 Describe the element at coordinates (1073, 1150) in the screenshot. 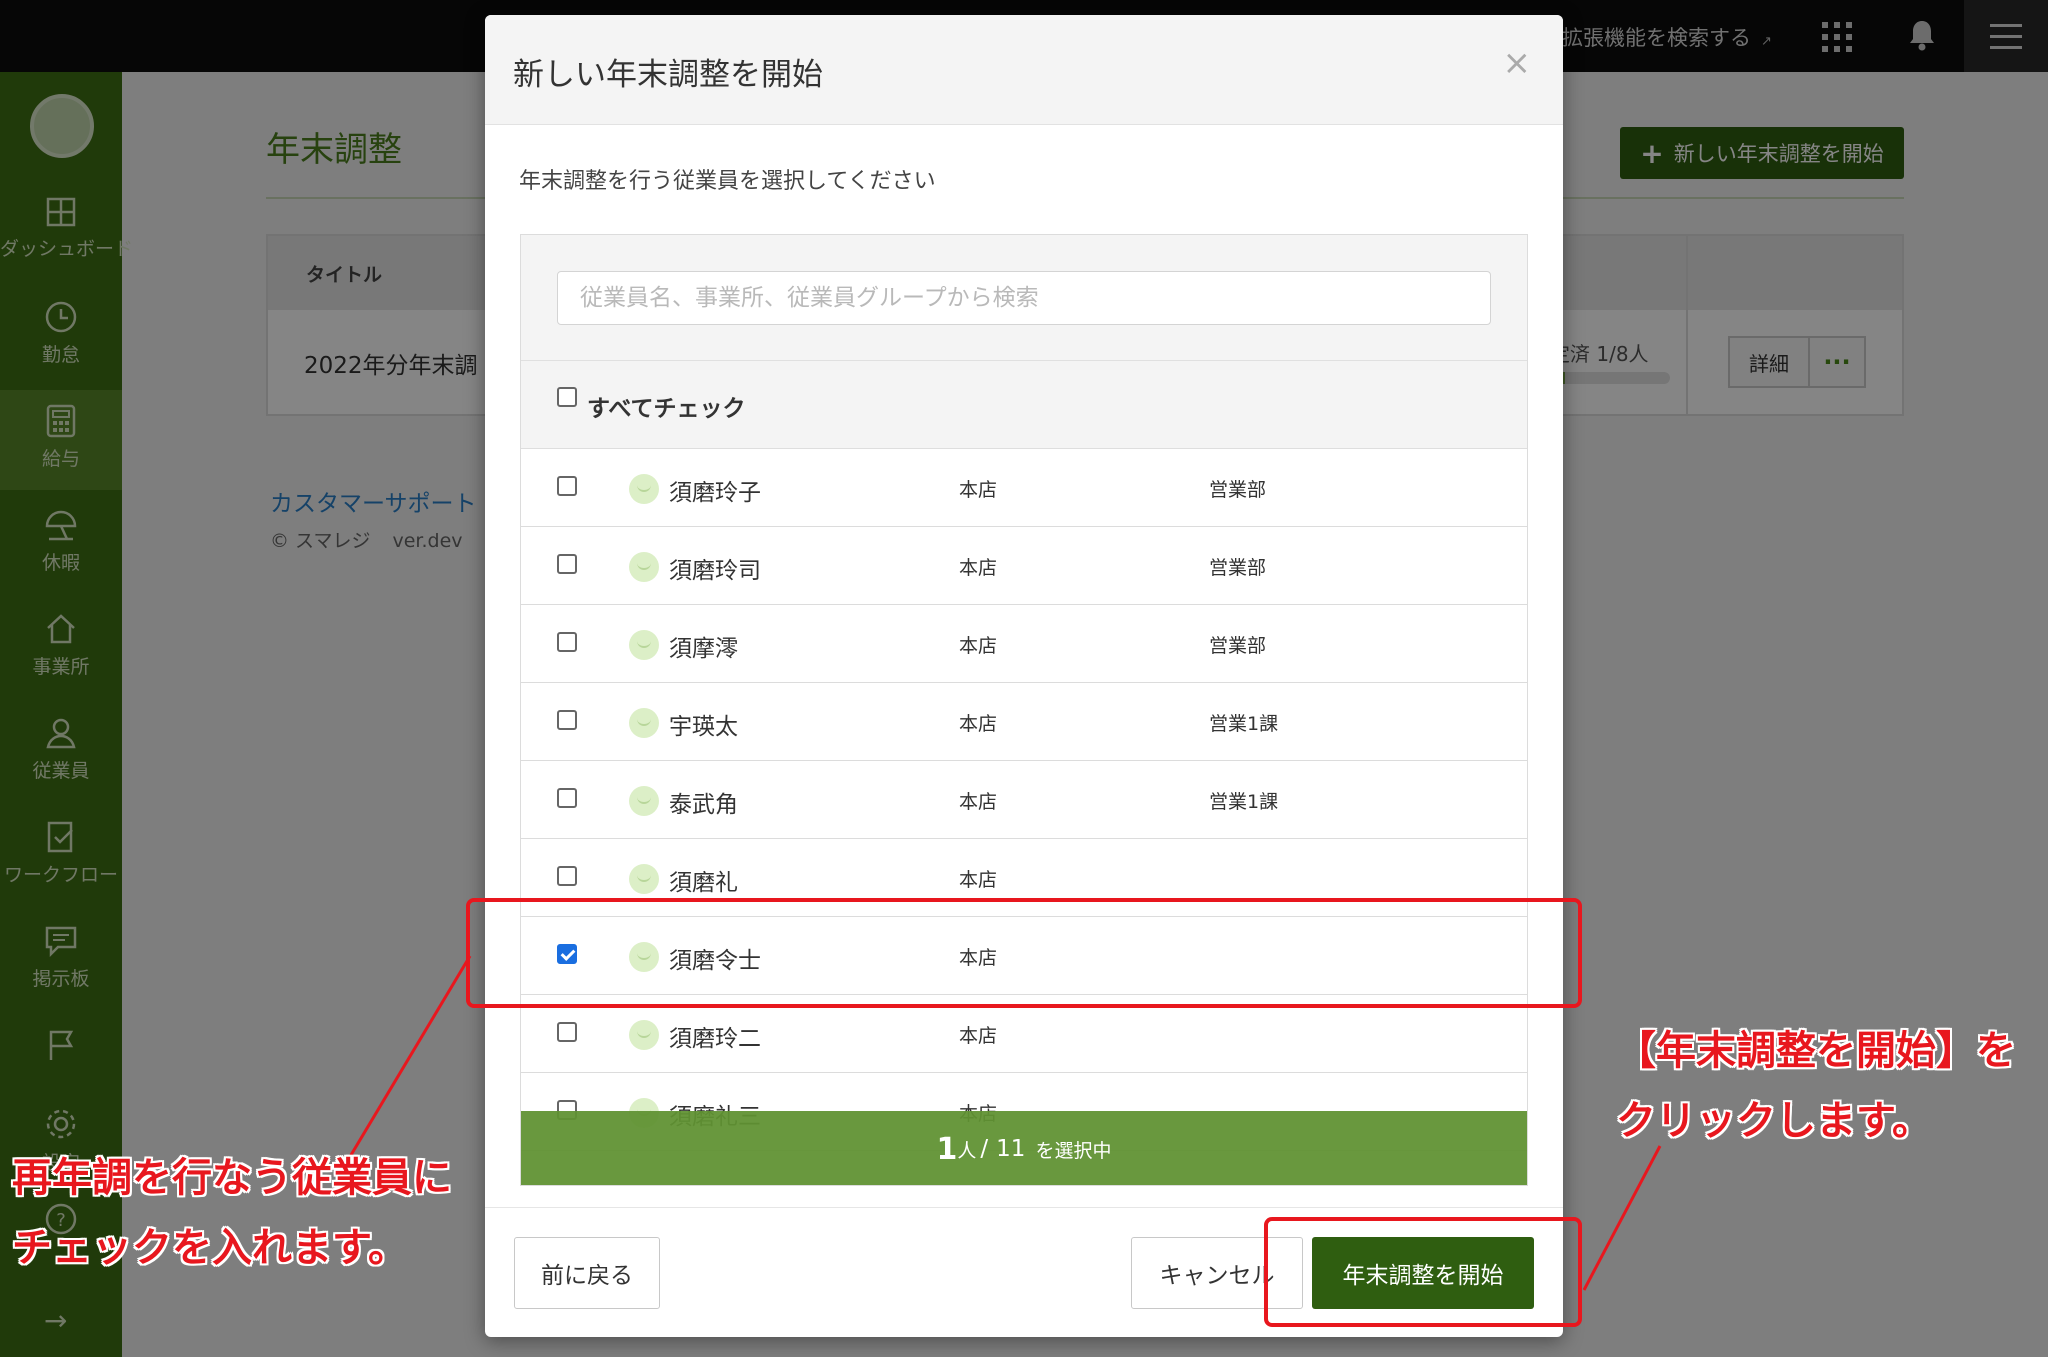

I see `selection-suffix: を選択中` at that location.